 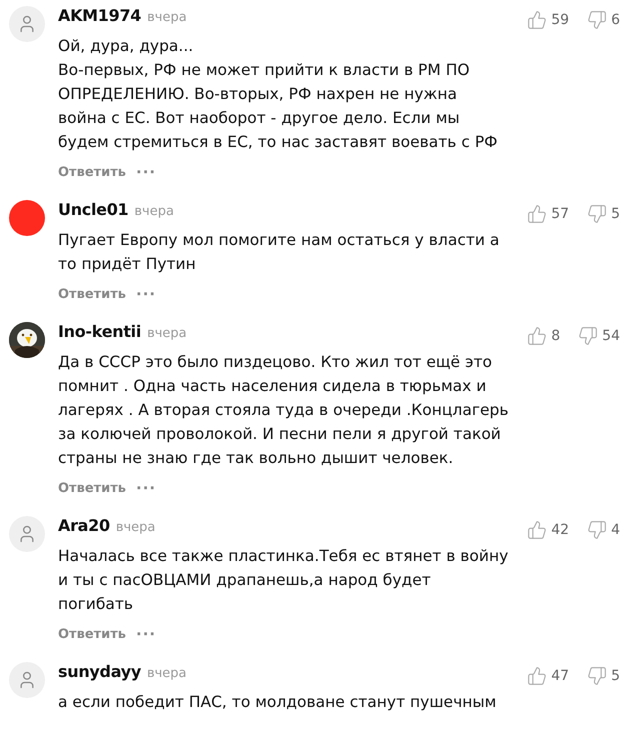 I want to click on author-name: Ino-kentii, so click(x=100, y=331).